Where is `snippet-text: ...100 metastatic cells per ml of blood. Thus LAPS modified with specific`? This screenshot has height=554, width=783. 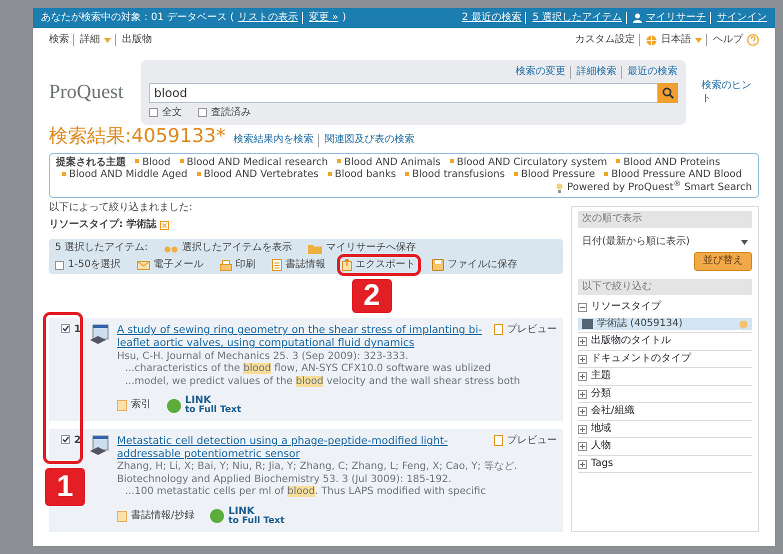 snippet-text: ...100 metastatic cells per ml of blood. Thus LAPS modified with specific is located at coordinates (305, 492).